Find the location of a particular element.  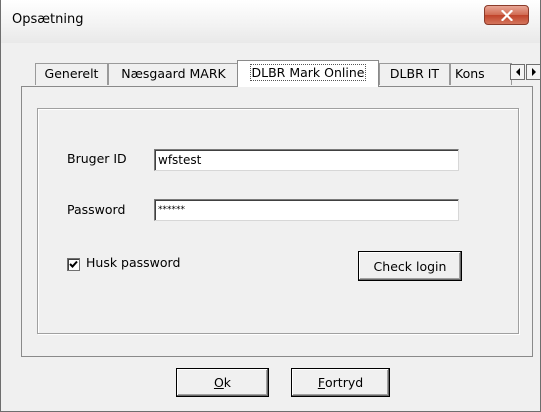

check-login-button: Check login is located at coordinates (410, 266).